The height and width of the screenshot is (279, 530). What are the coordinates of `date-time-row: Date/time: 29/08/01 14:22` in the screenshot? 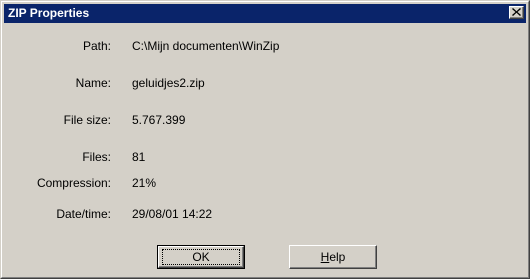 It's located at (265, 214).